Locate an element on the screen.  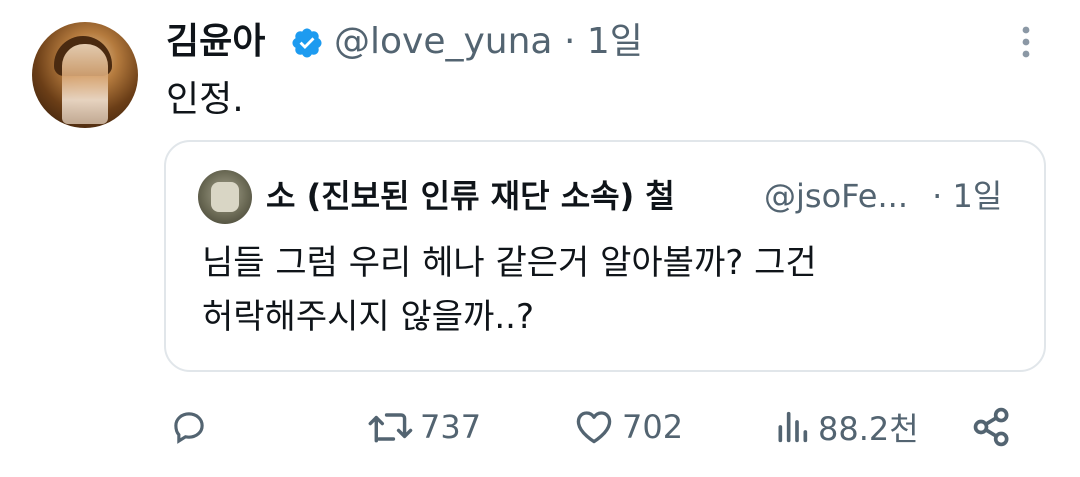
author-avatar is located at coordinates (85, 75).